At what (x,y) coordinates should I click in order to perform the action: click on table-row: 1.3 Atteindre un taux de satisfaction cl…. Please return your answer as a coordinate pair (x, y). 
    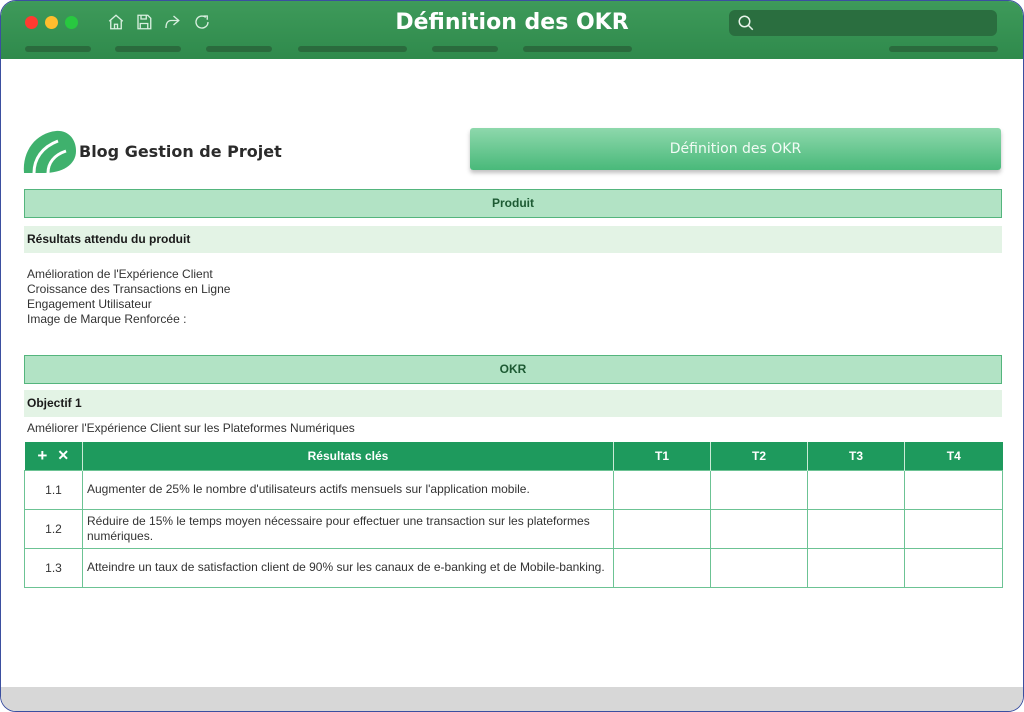
    Looking at the image, I should click on (513, 567).